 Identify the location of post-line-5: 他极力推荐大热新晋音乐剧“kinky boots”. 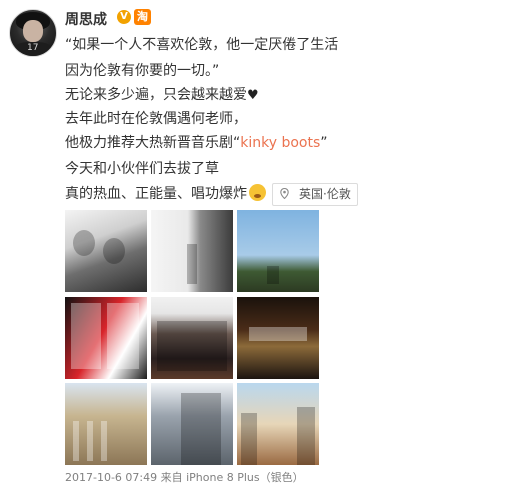
(196, 143).